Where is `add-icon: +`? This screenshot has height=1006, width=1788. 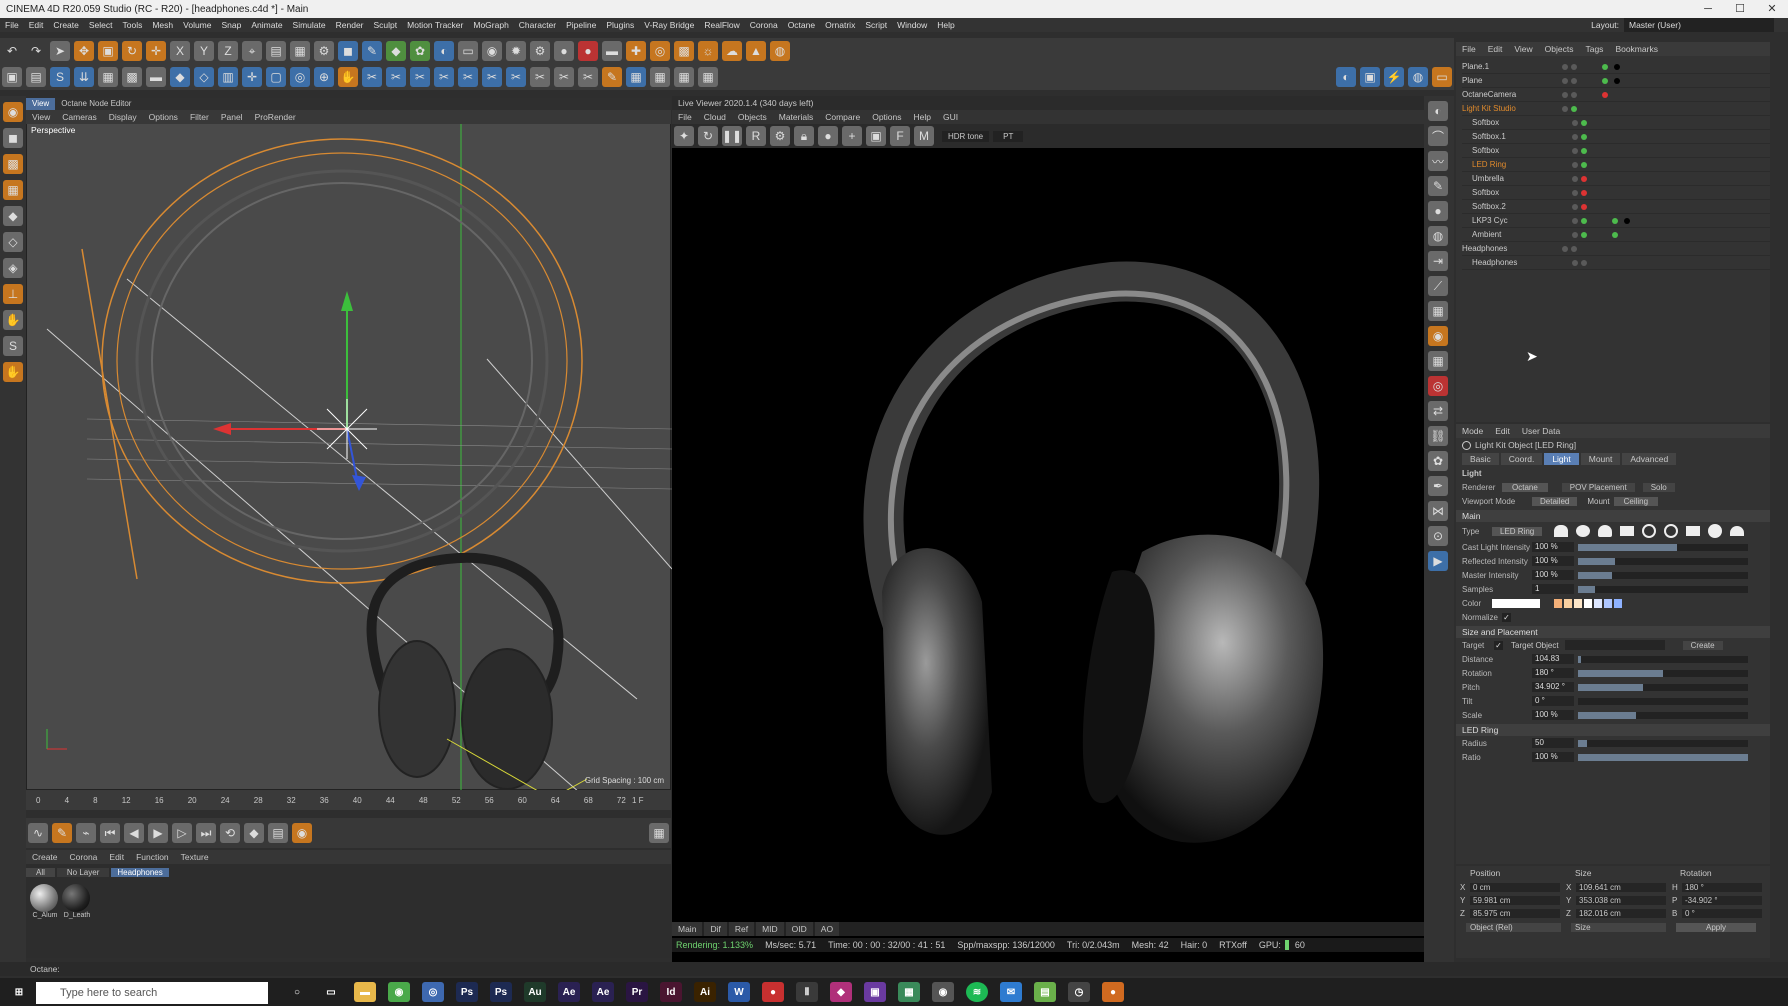
add-icon: + is located at coordinates (852, 136).